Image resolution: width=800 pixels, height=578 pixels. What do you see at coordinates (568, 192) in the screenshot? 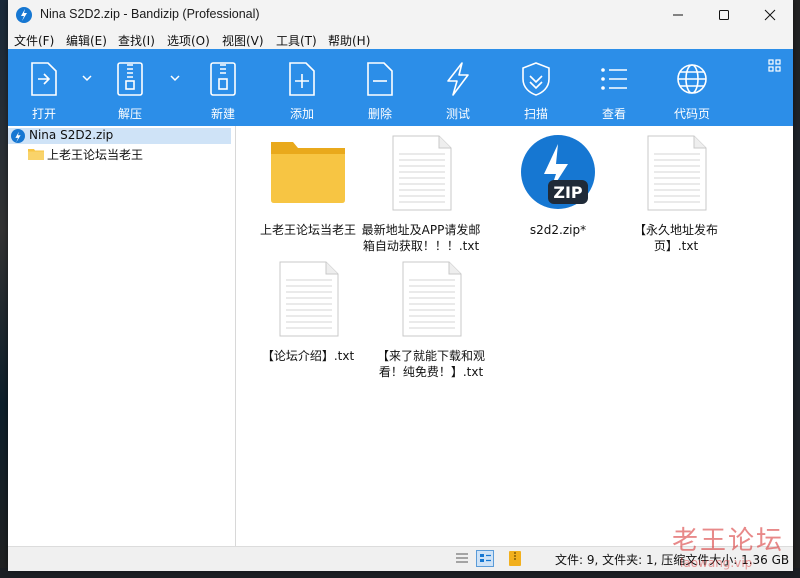
I see `svg-text: ZIP` at bounding box center [568, 192].